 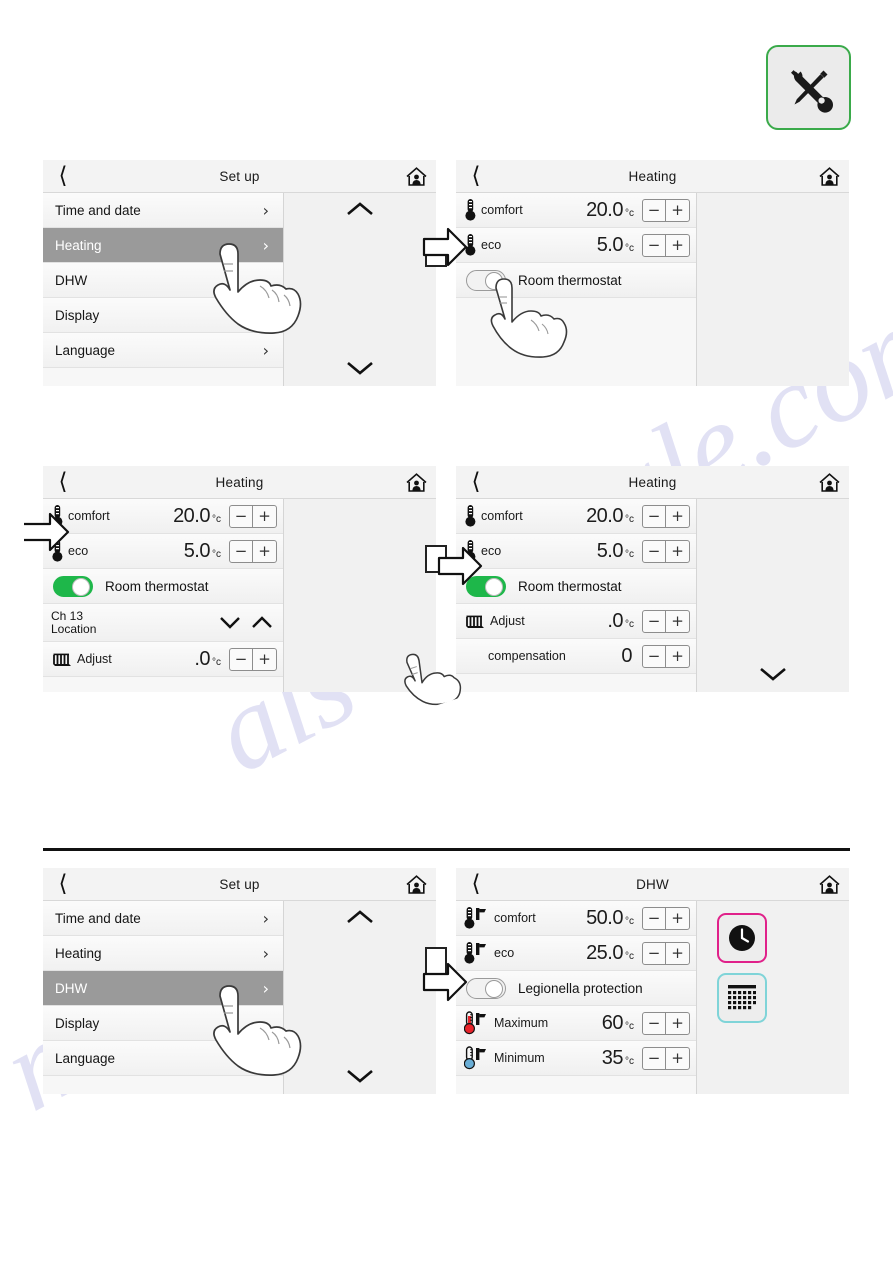 What do you see at coordinates (772, 595) in the screenshot?
I see `scroll-panel` at bounding box center [772, 595].